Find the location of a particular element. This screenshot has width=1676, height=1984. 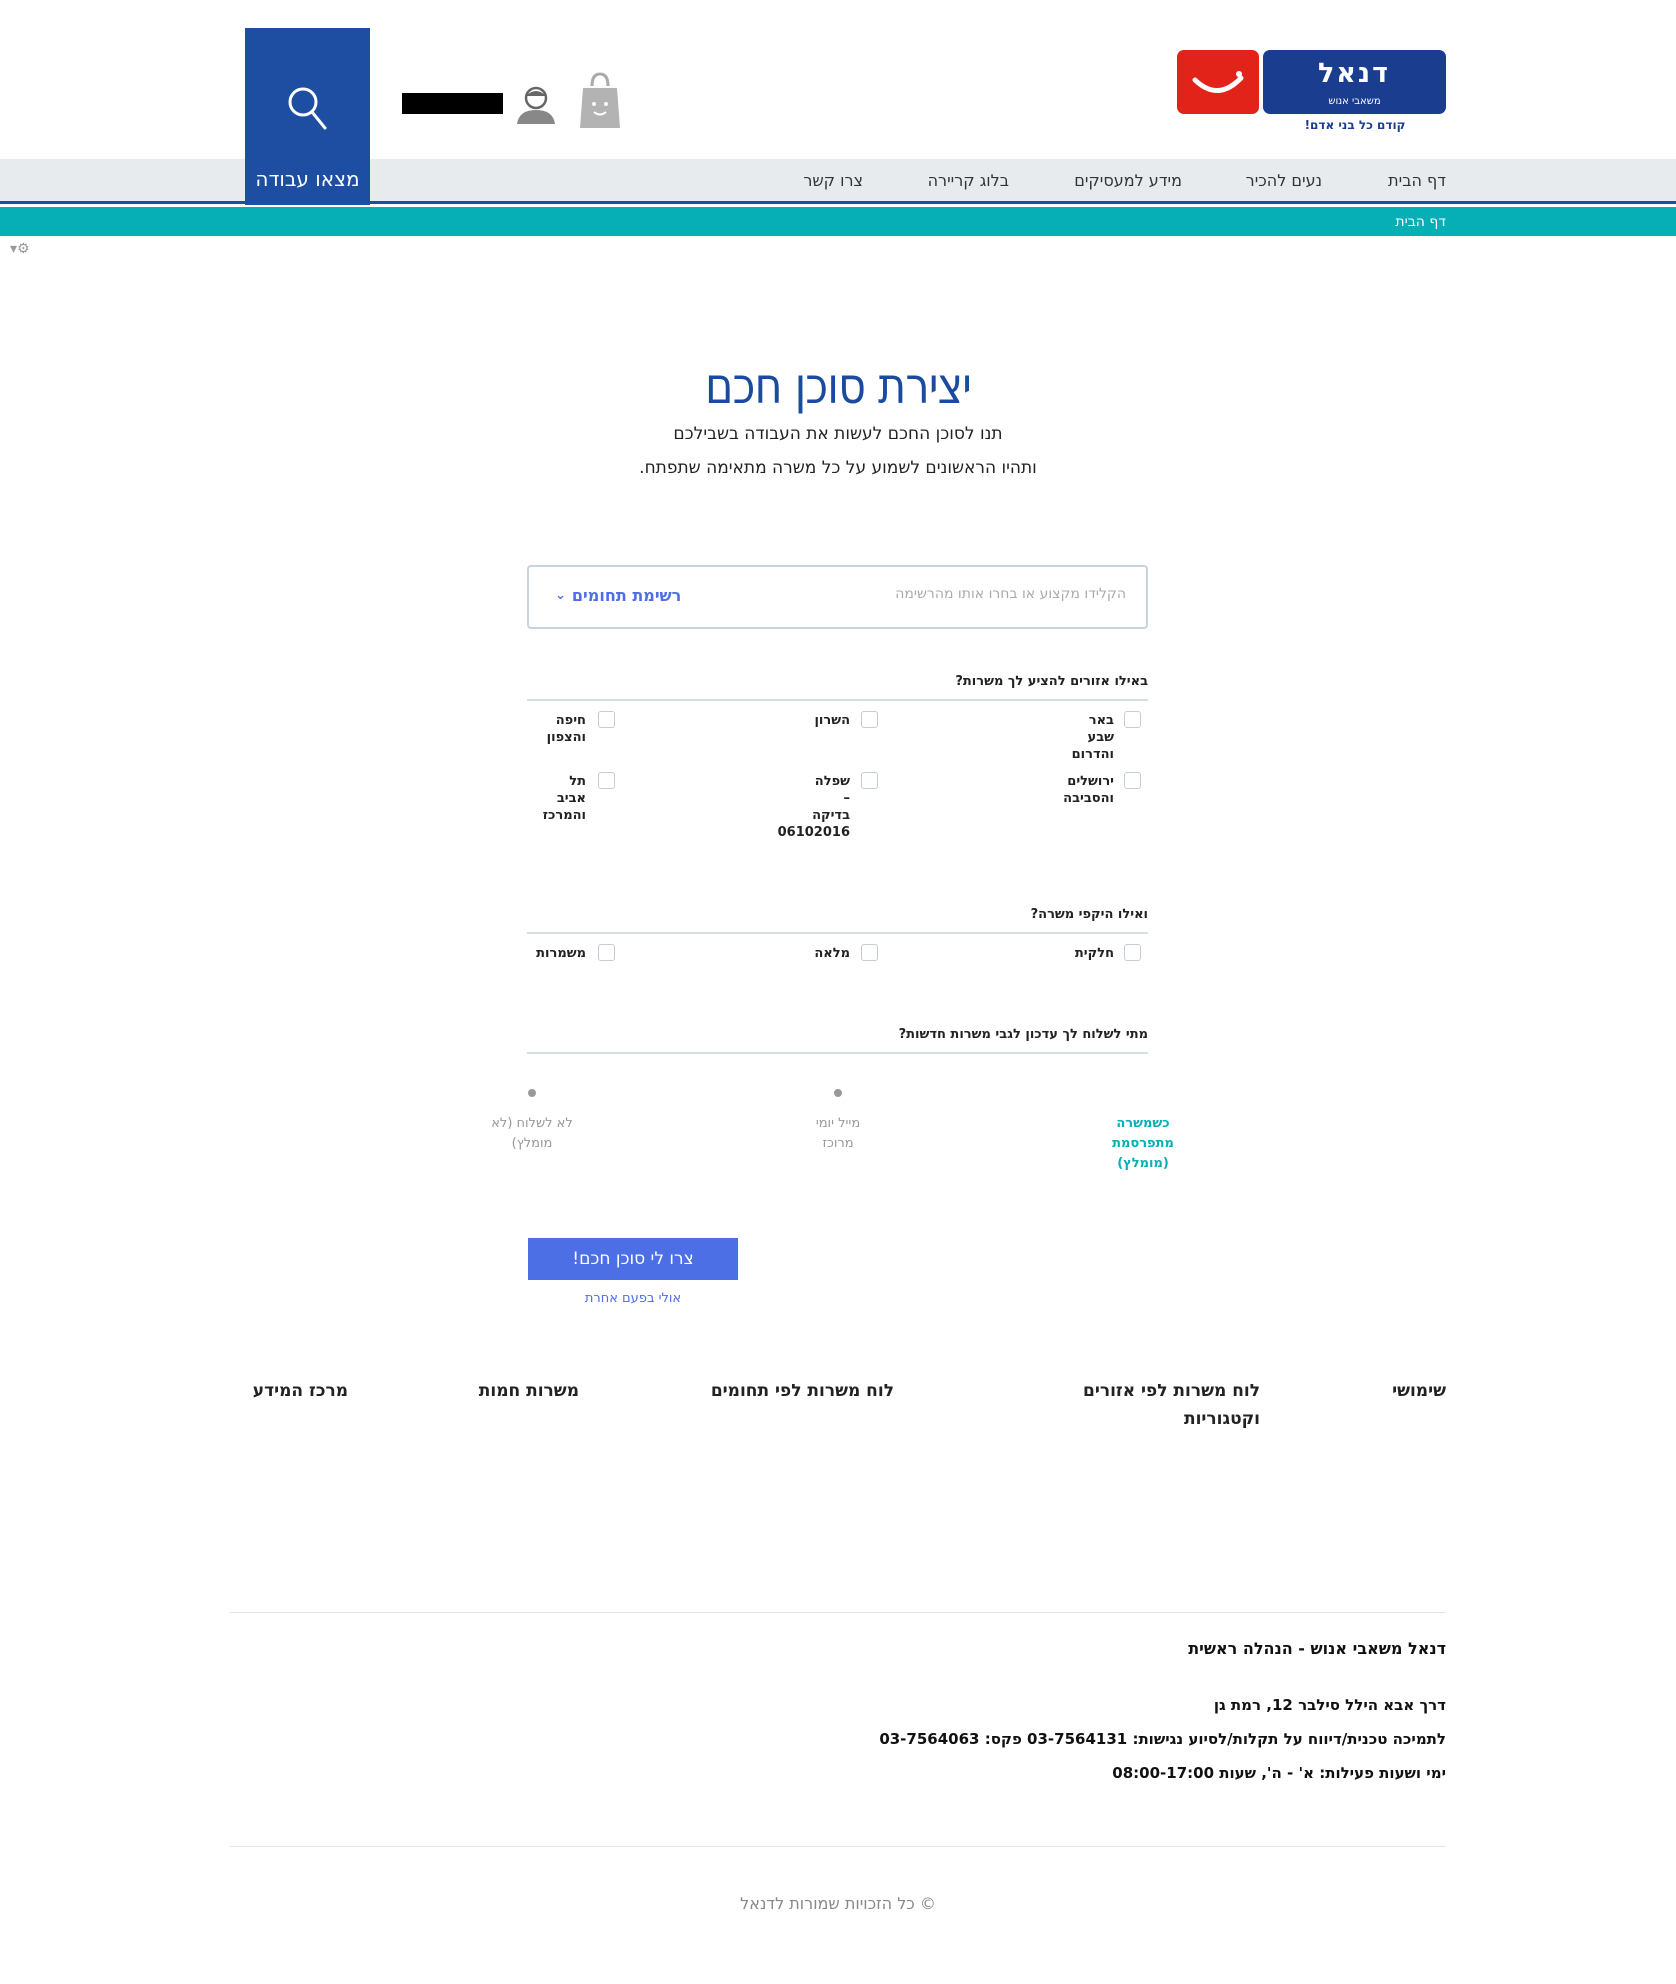

shopping-bag-icon is located at coordinates (600, 103).